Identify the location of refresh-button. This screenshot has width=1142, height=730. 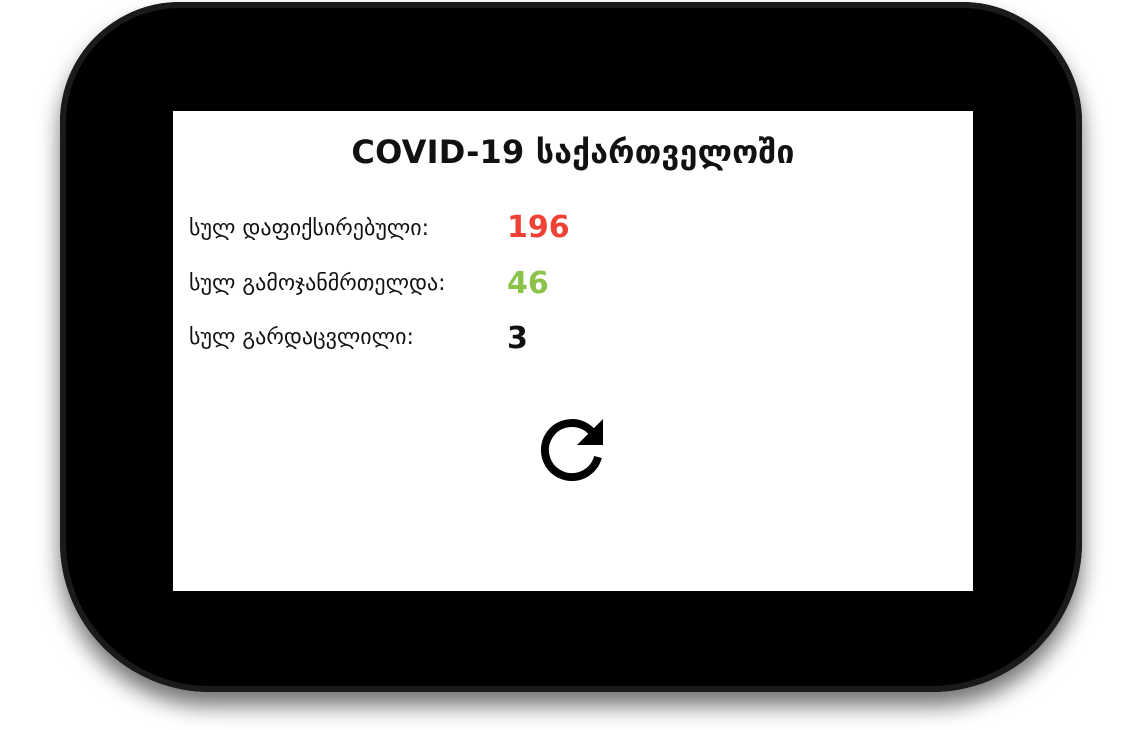
(573, 449).